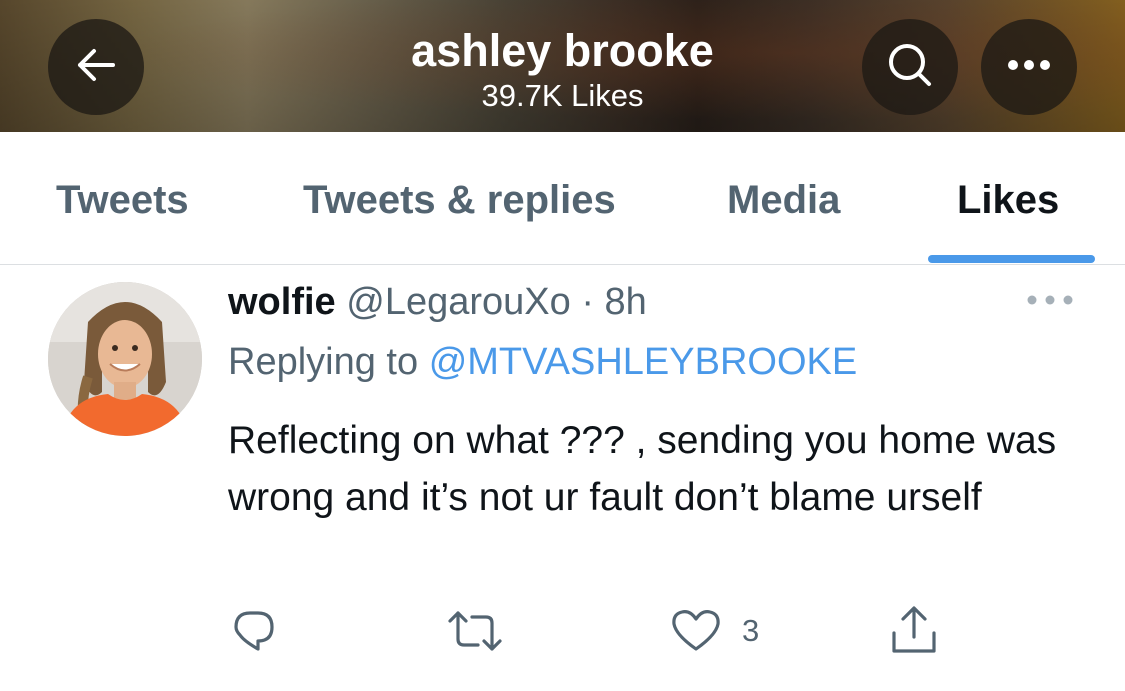 This screenshot has width=1125, height=691. Describe the element at coordinates (562, 95) in the screenshot. I see `likes-count: 39.7K Likes` at that location.